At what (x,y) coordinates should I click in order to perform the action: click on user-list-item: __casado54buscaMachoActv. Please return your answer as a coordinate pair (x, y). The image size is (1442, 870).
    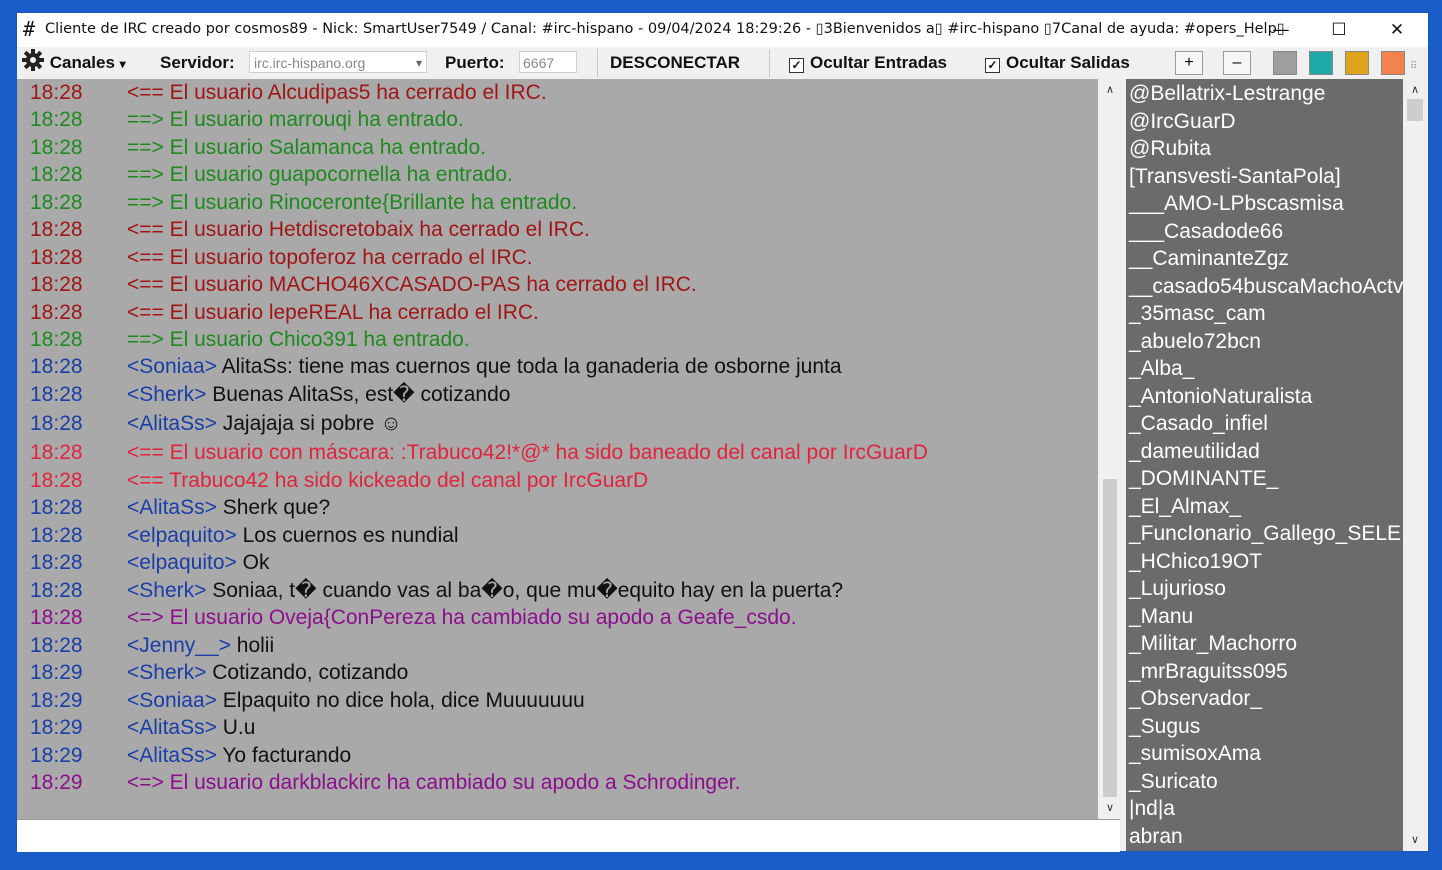
    Looking at the image, I should click on (1266, 286).